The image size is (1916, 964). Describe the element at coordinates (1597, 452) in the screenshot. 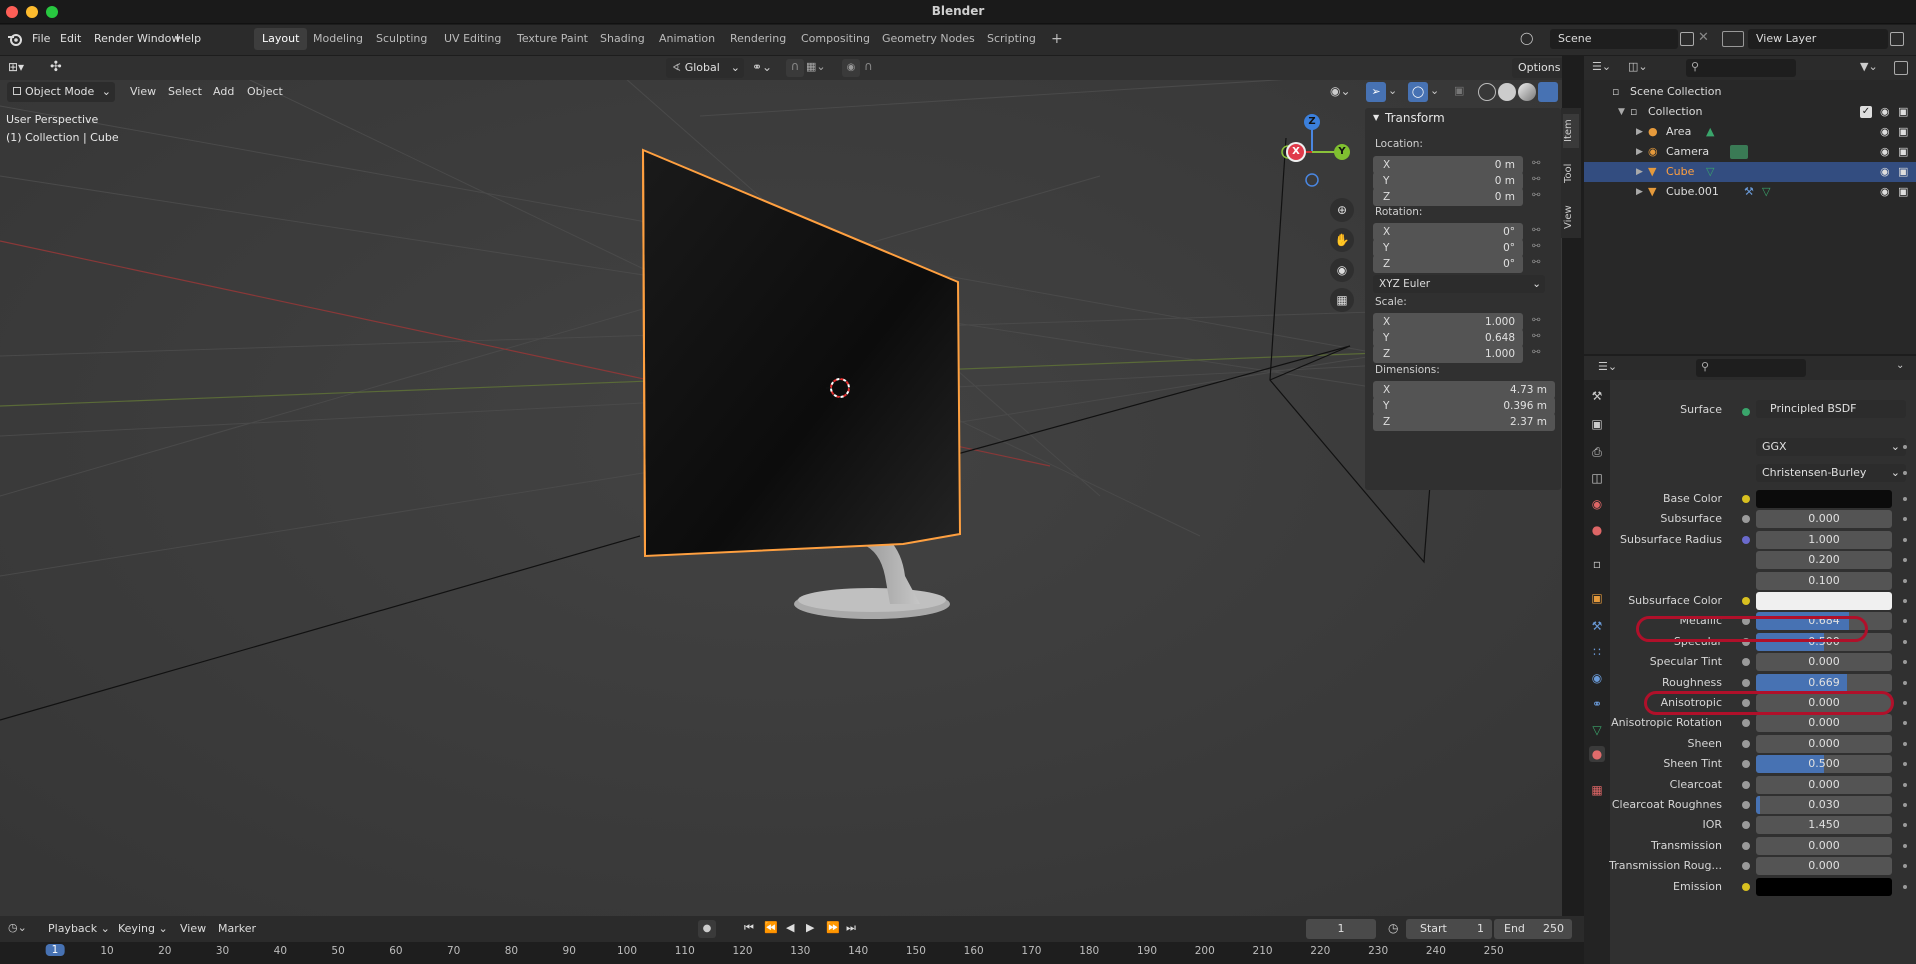

I see `output-tab-icon: ⎙` at that location.